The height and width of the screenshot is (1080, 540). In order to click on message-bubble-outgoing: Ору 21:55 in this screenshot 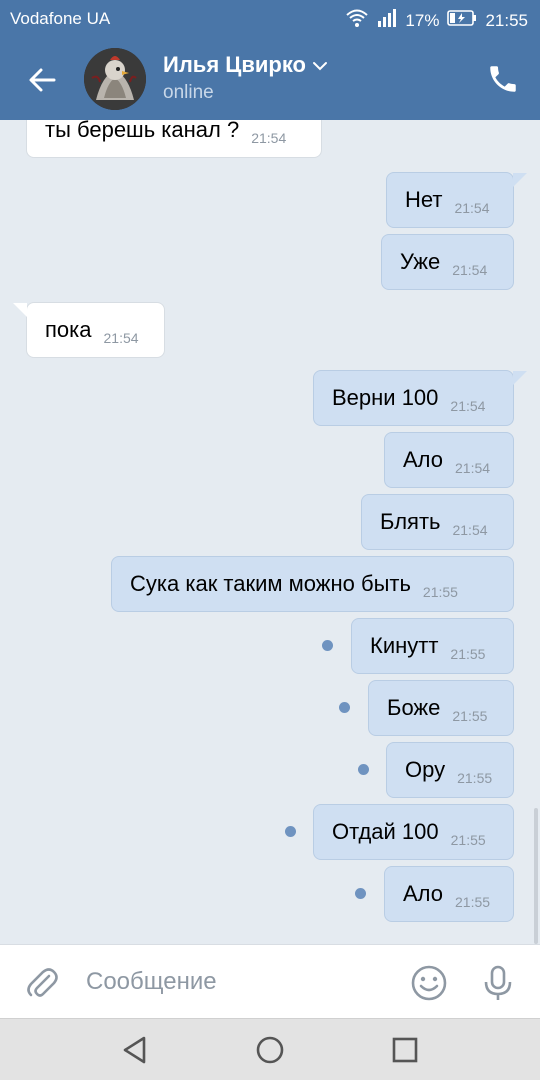, I will do `click(450, 770)`.